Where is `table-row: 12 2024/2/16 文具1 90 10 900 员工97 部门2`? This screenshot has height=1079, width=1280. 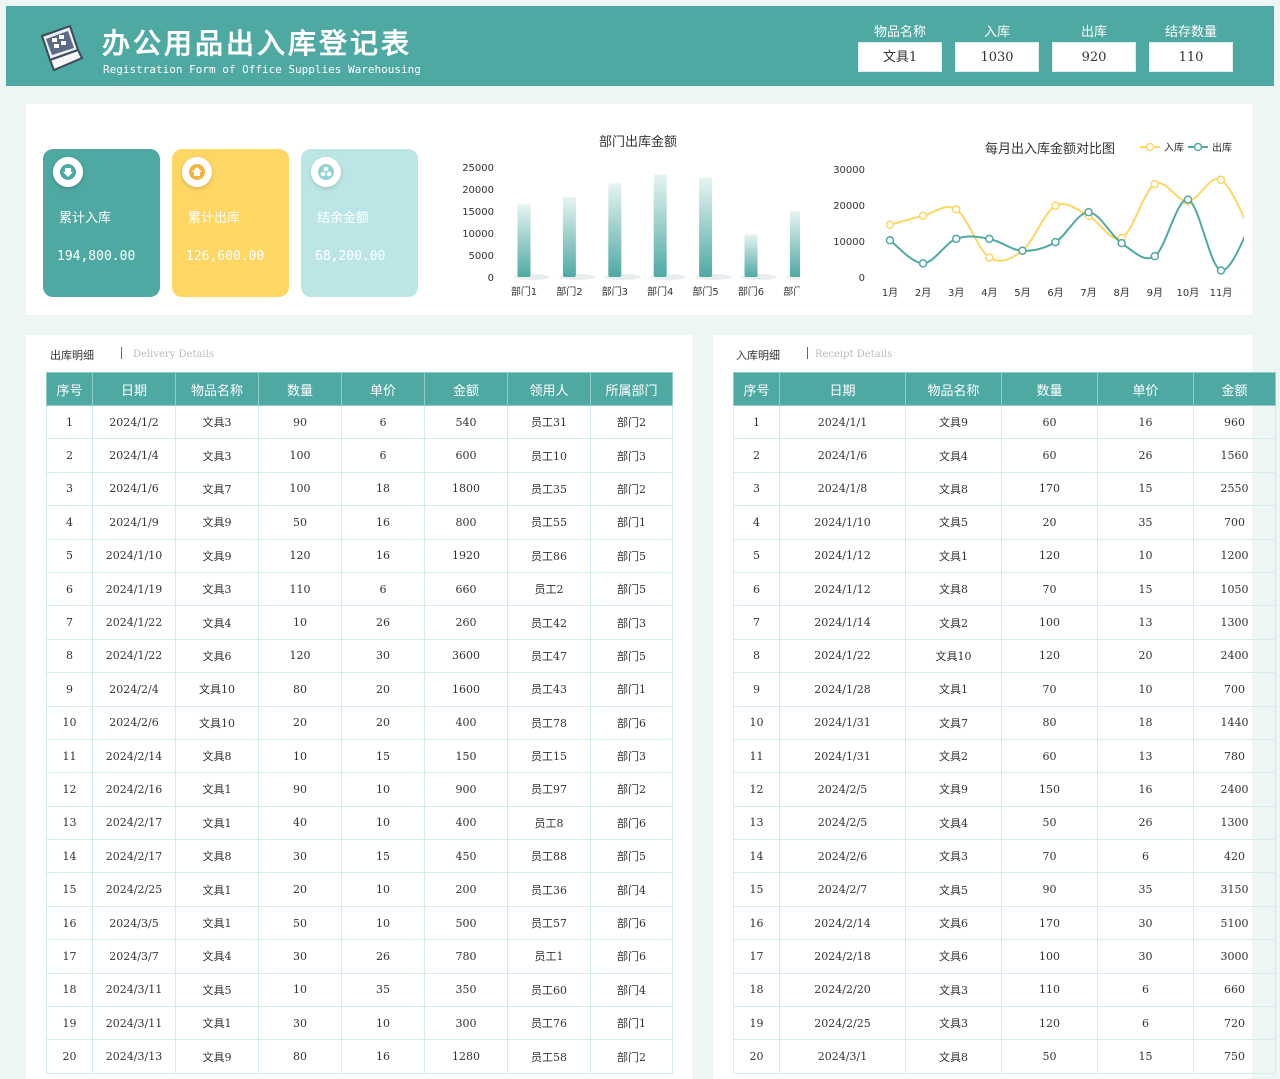 table-row: 12 2024/2/16 文具1 90 10 900 员工97 部门2 is located at coordinates (359, 789).